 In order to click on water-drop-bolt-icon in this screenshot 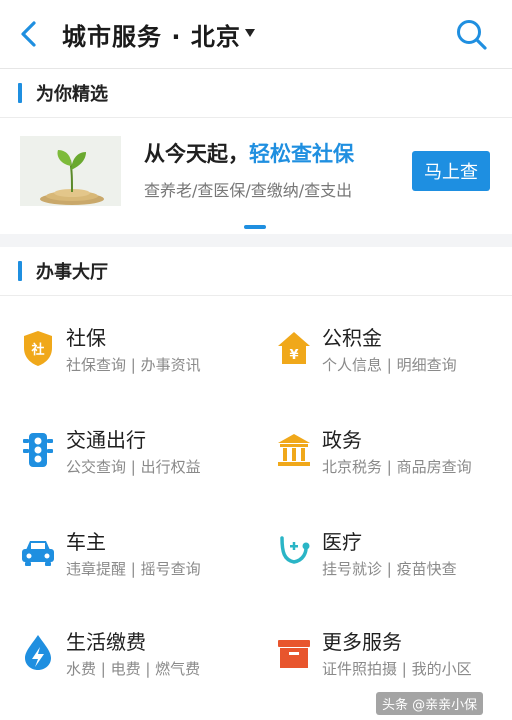, I will do `click(38, 652)`.